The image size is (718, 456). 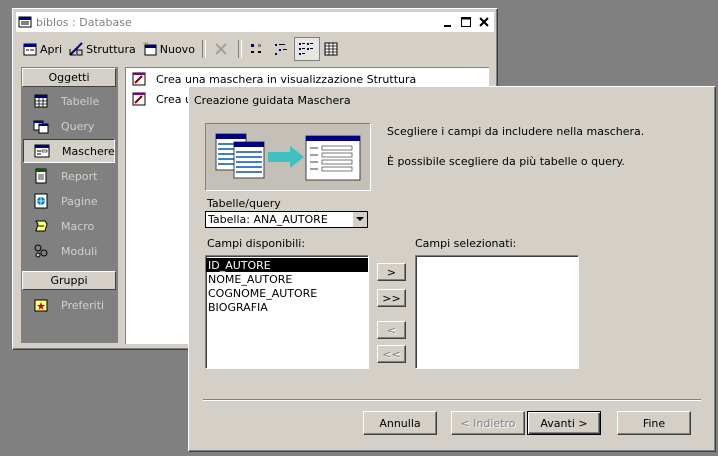 I want to click on details-view-icon, so click(x=331, y=49).